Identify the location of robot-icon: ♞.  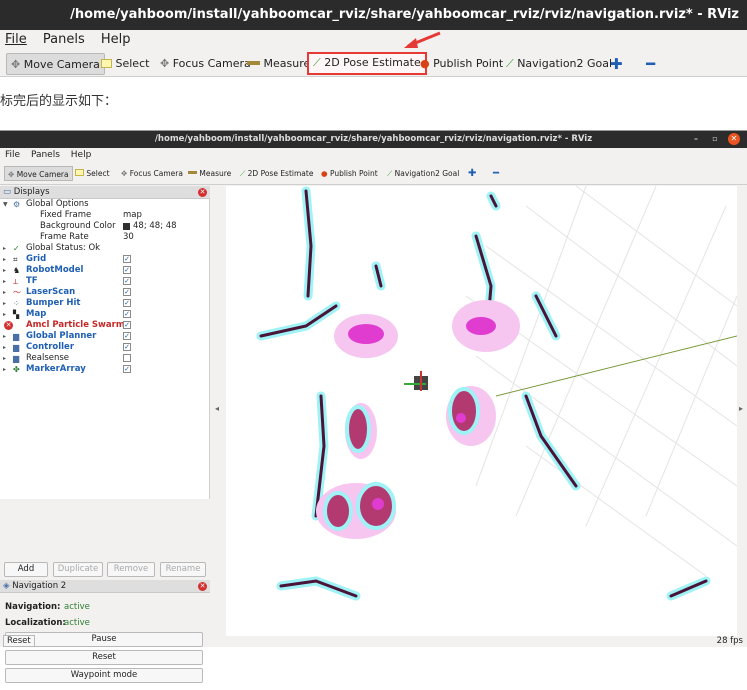
(17, 270).